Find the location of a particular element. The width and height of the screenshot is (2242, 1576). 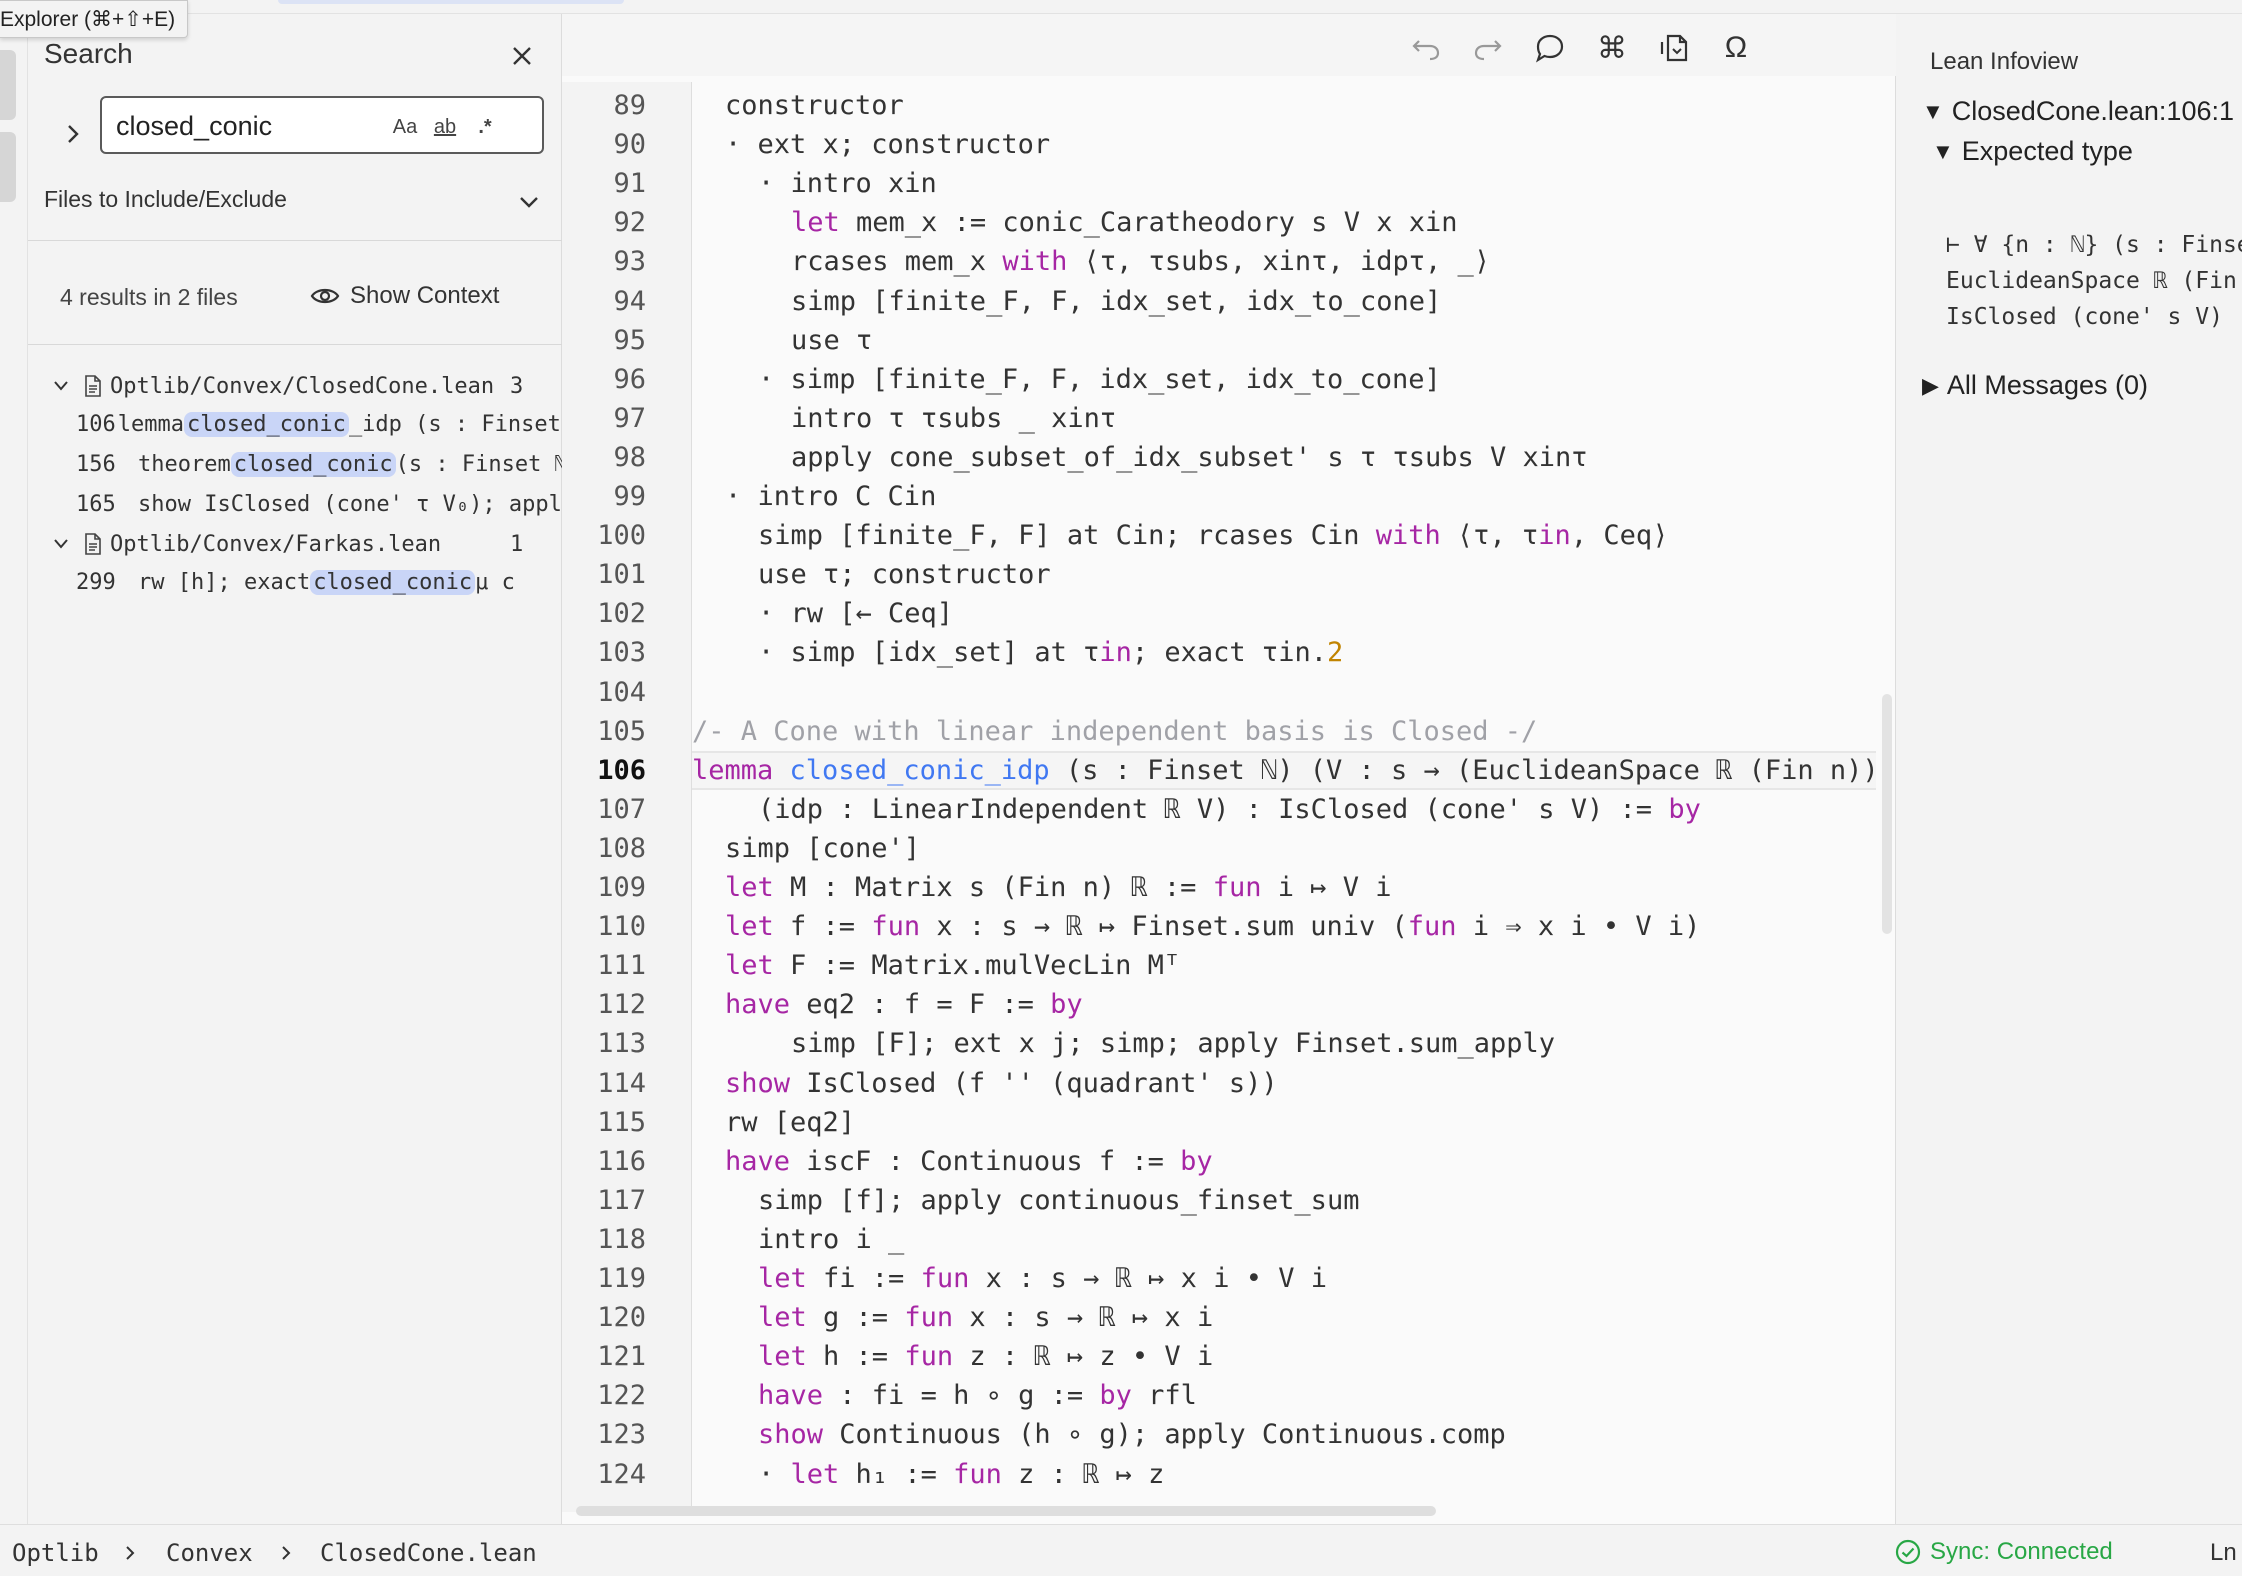

line-number: 96 is located at coordinates (604, 379).